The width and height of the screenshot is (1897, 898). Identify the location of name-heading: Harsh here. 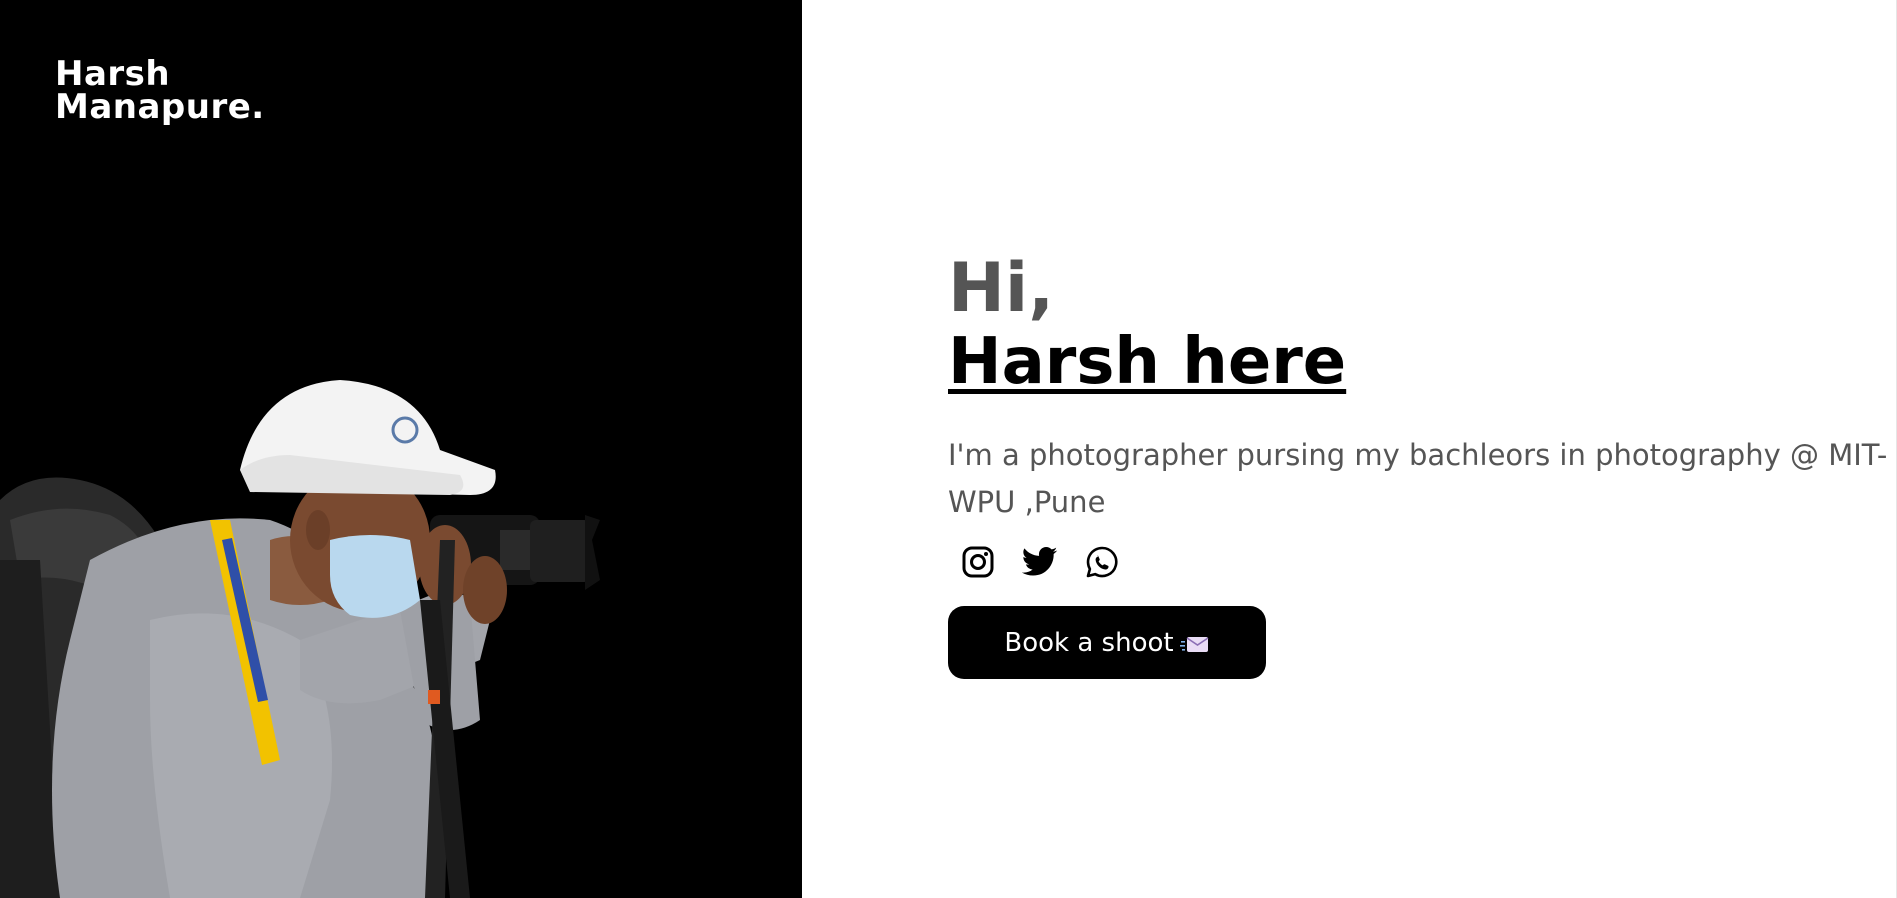
(1147, 362).